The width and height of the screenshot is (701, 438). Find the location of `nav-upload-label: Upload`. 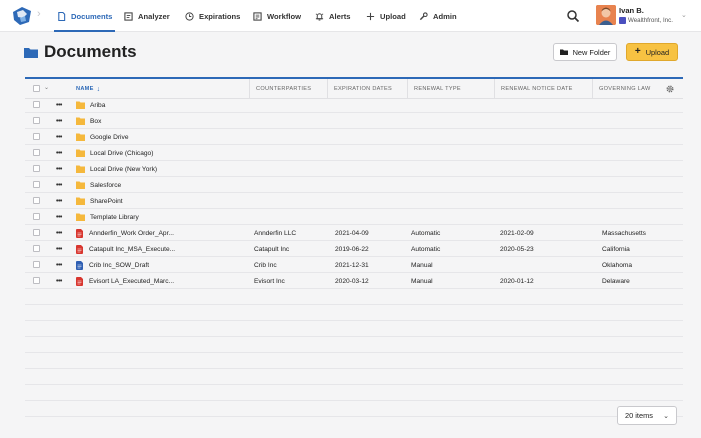

nav-upload-label: Upload is located at coordinates (393, 16).